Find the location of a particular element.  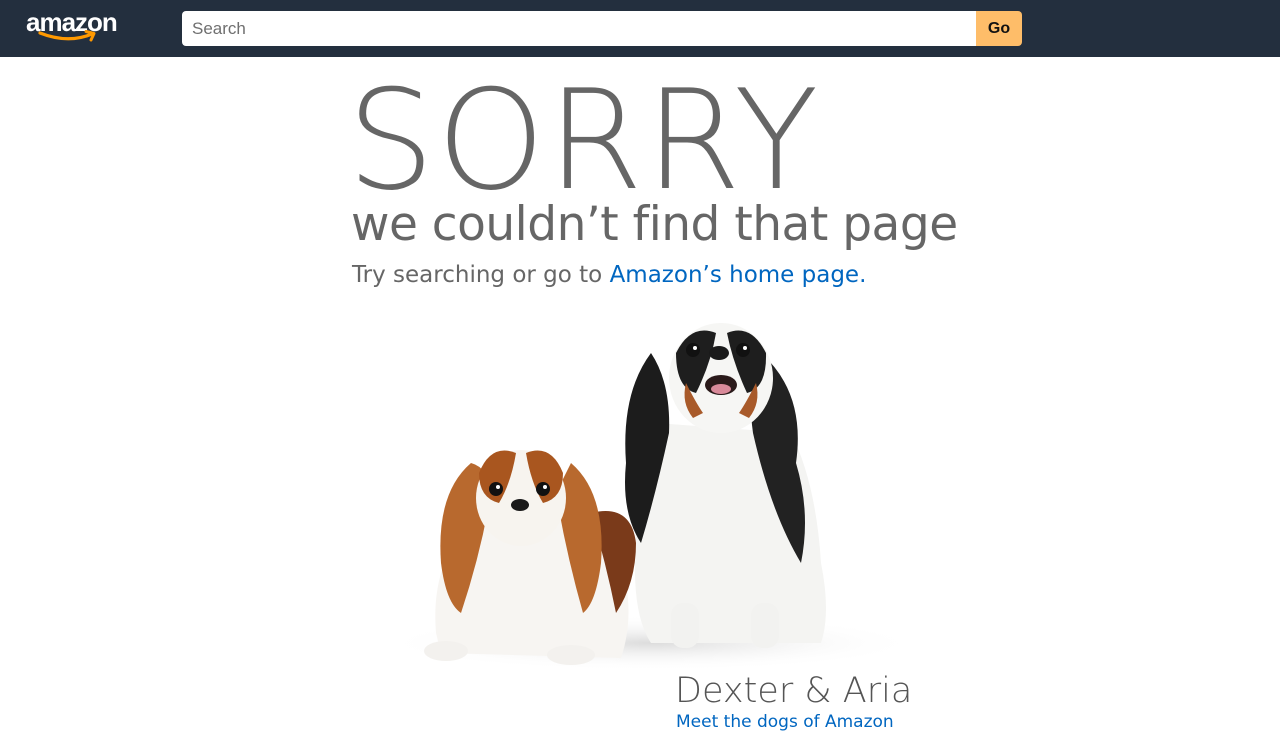

meet-the-dogs-link: Meet the dogs of Amazon is located at coordinates (785, 722).